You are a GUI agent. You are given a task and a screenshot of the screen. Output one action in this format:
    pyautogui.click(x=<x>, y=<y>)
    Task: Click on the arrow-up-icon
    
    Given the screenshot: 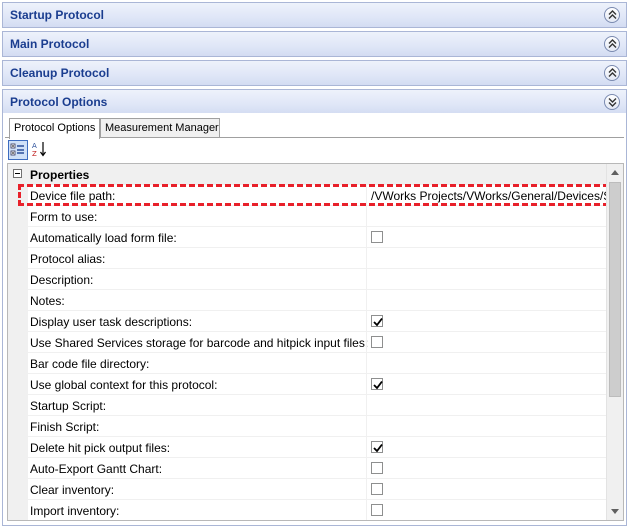 What is the action you would take?
    pyautogui.click(x=615, y=172)
    